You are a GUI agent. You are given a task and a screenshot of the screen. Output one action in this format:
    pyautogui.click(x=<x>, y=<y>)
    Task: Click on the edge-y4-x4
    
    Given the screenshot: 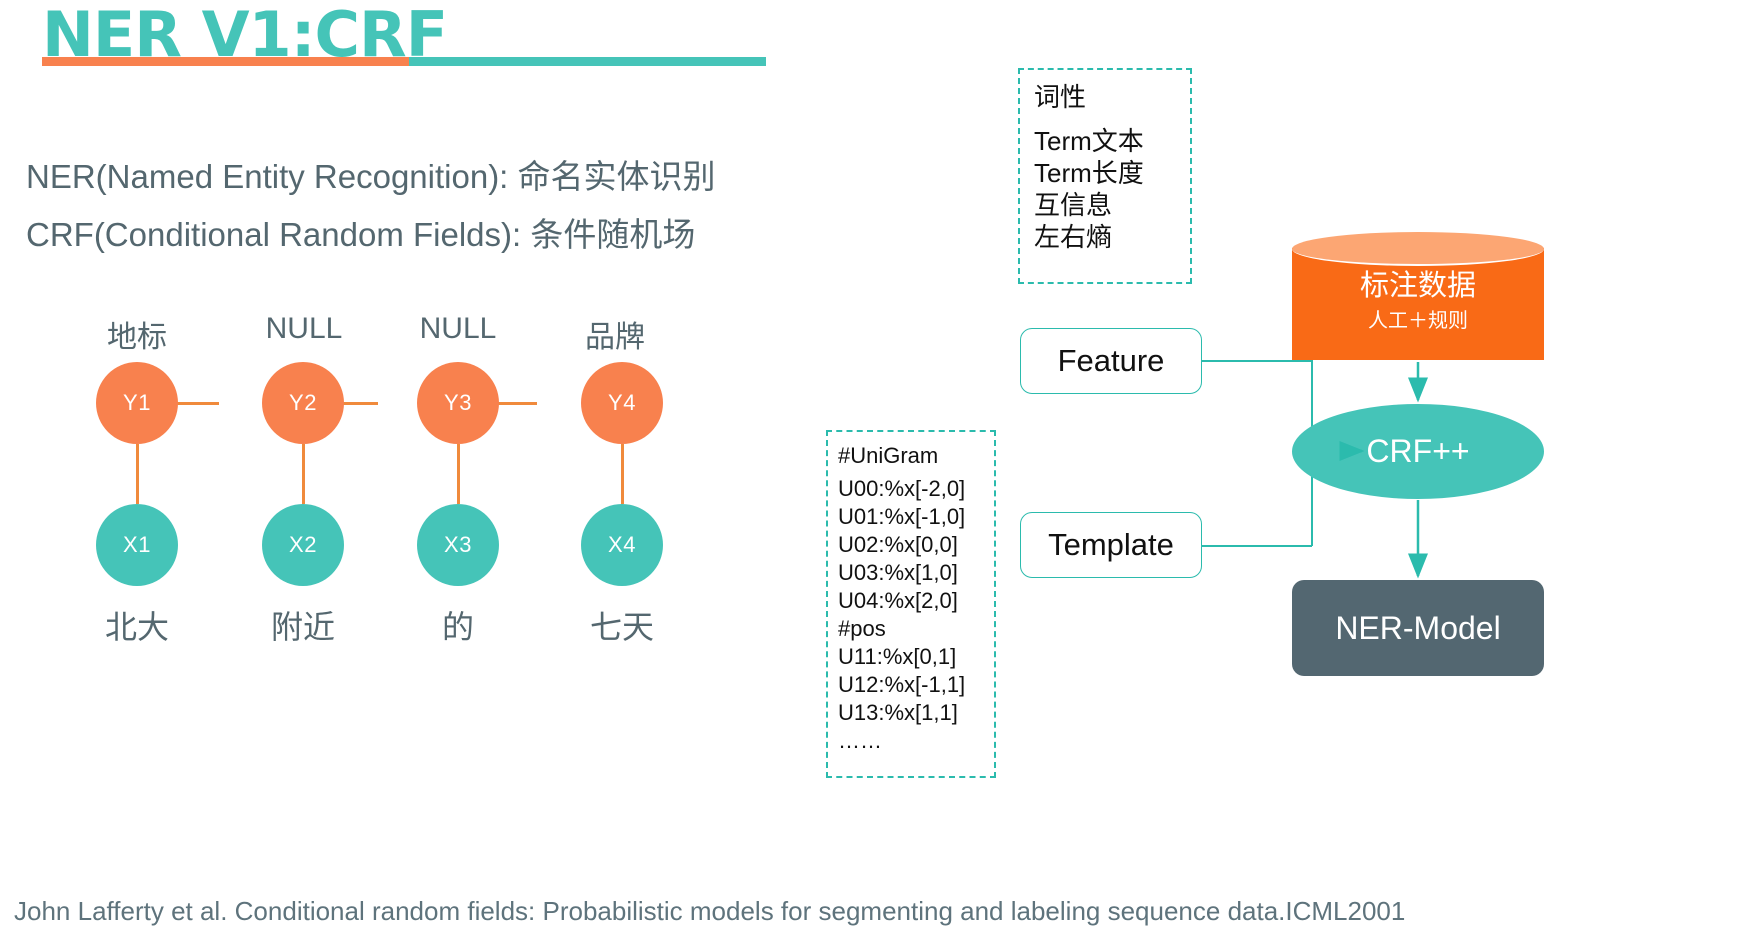 What is the action you would take?
    pyautogui.click(x=622, y=474)
    